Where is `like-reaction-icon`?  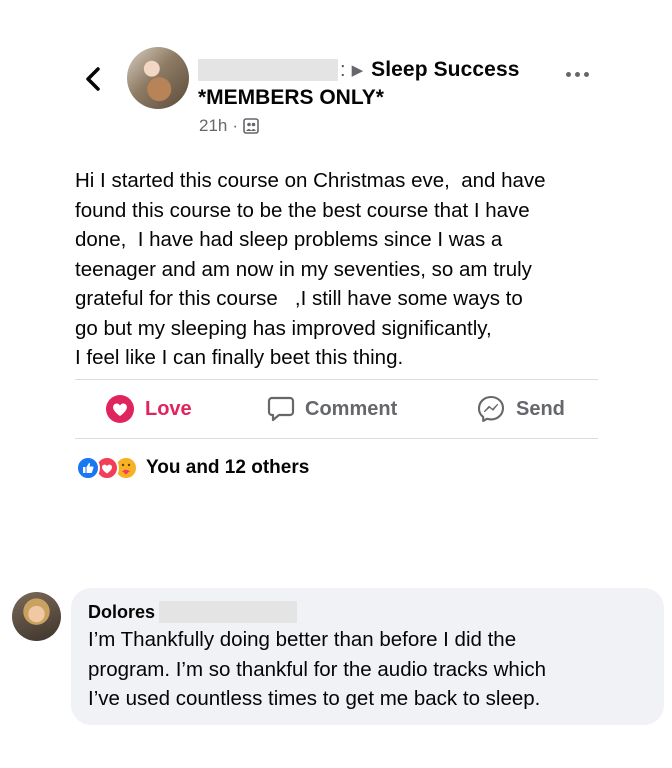
like-reaction-icon is located at coordinates (88, 468).